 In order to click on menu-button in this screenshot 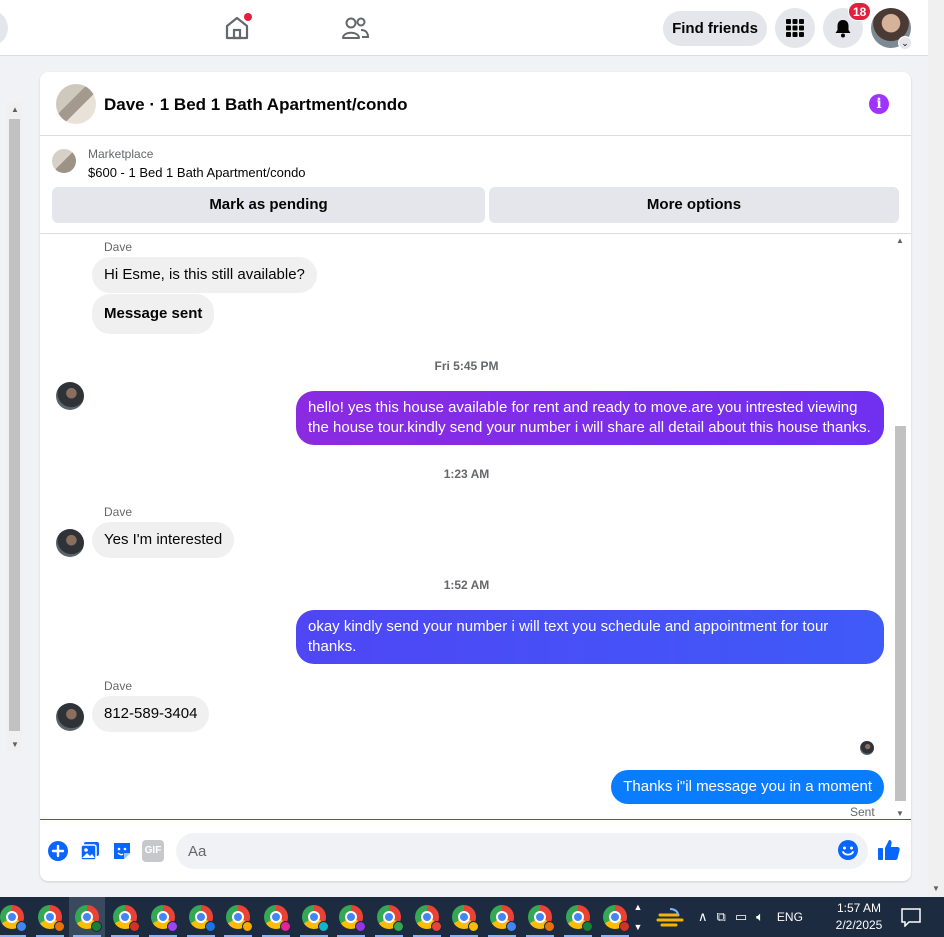, I will do `click(795, 28)`.